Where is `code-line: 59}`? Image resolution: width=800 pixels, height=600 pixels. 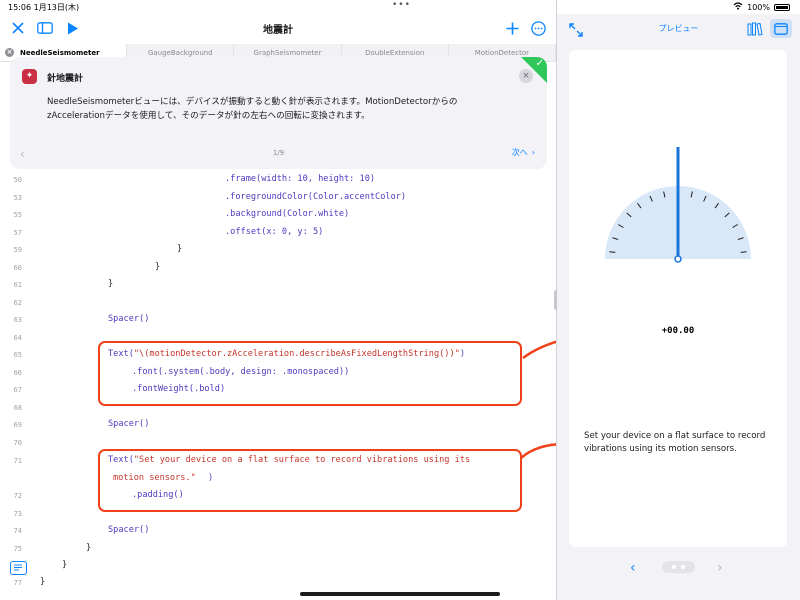 code-line: 59} is located at coordinates (98, 249).